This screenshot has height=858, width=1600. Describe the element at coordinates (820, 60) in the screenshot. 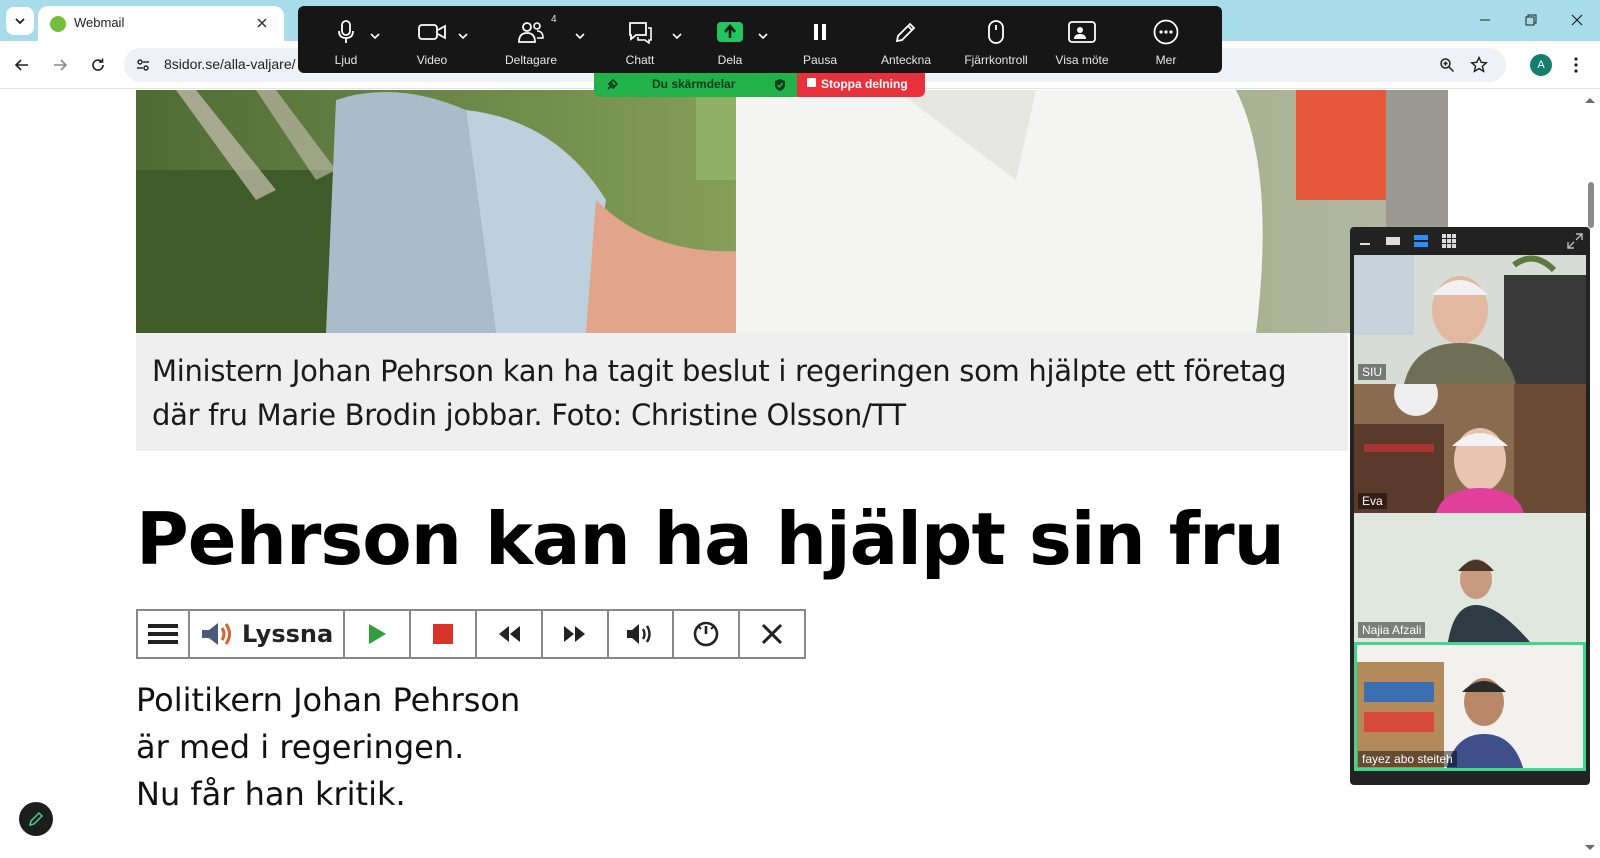

I see `pause-label: Pausa` at that location.